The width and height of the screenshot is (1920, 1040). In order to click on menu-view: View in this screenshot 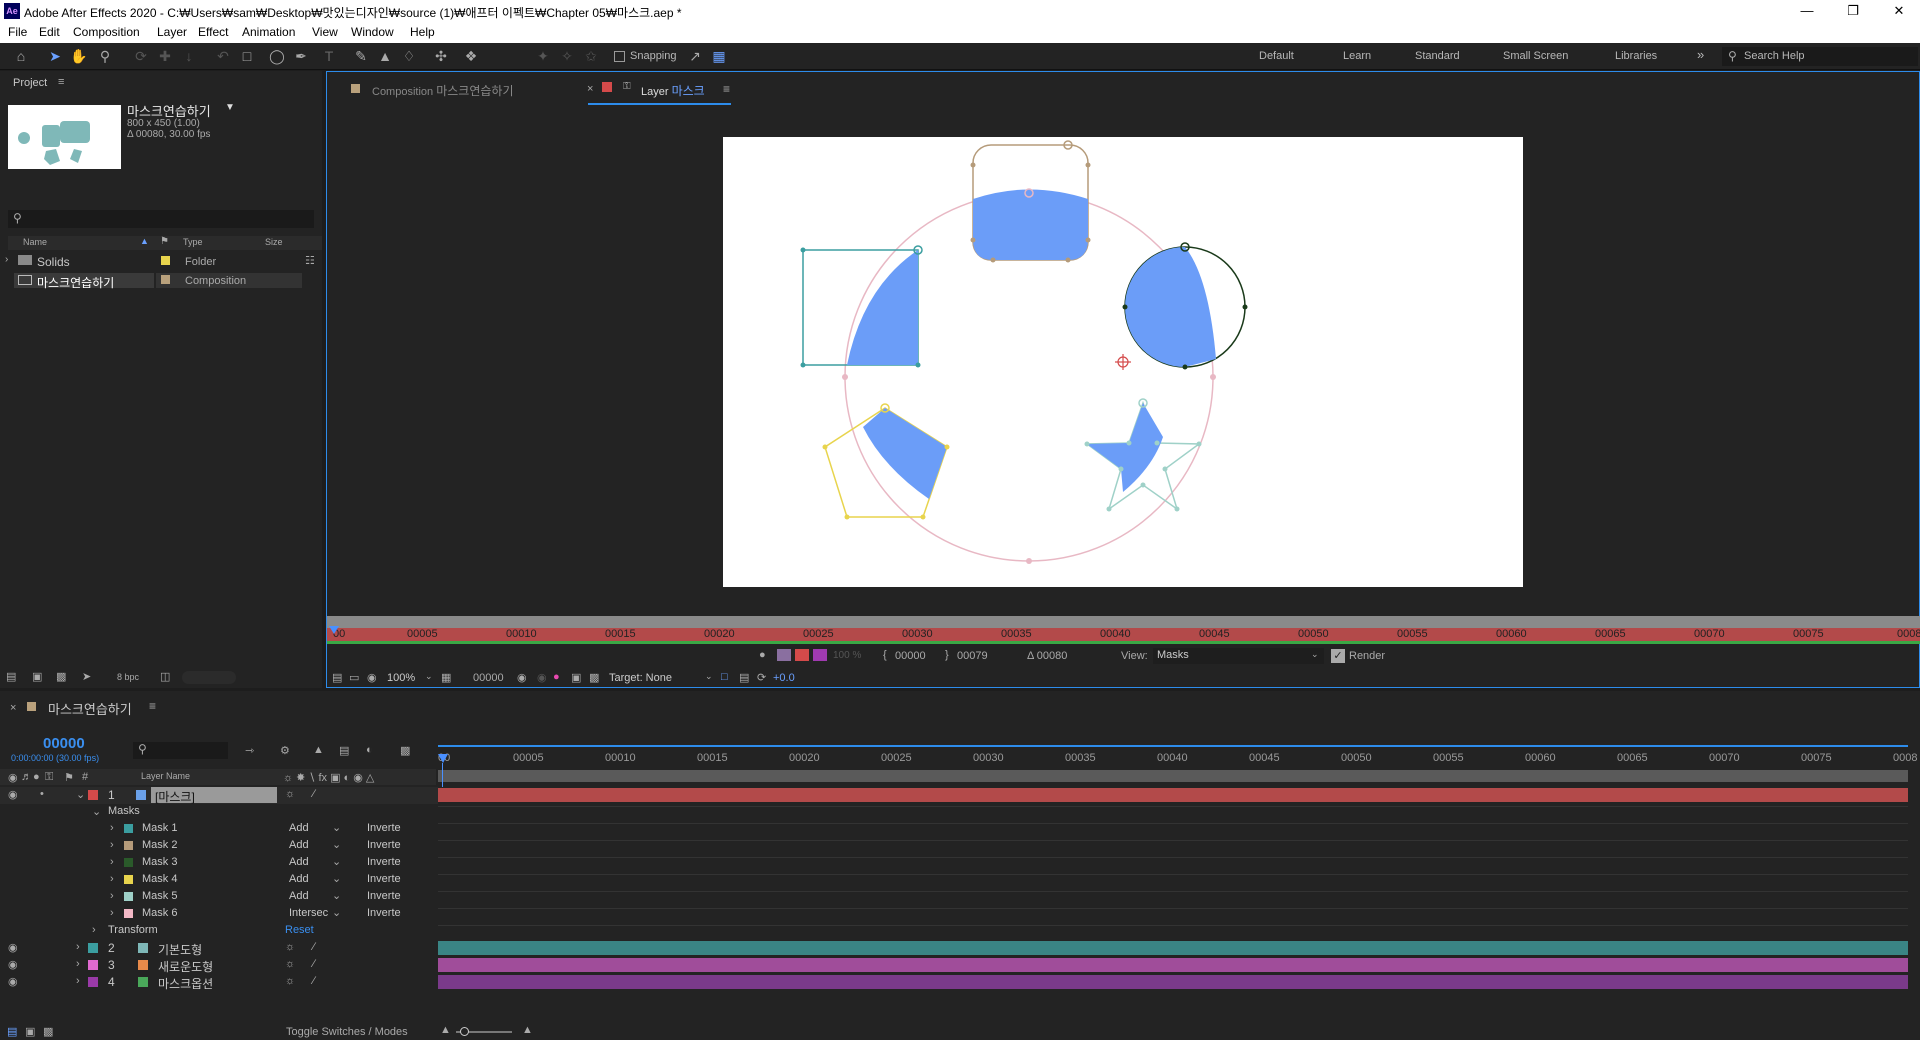, I will do `click(325, 32)`.